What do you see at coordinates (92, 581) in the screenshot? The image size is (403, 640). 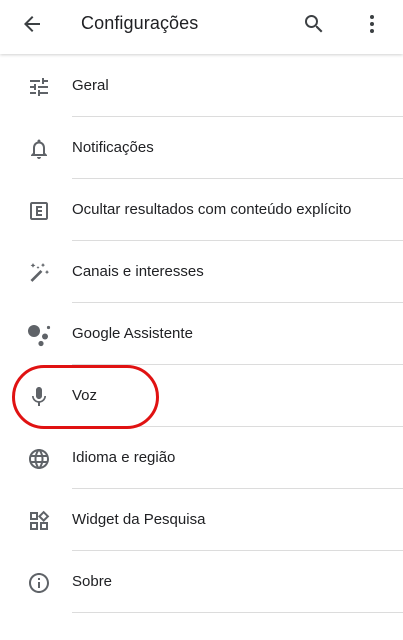 I see `settings-item-label: Sobre` at bounding box center [92, 581].